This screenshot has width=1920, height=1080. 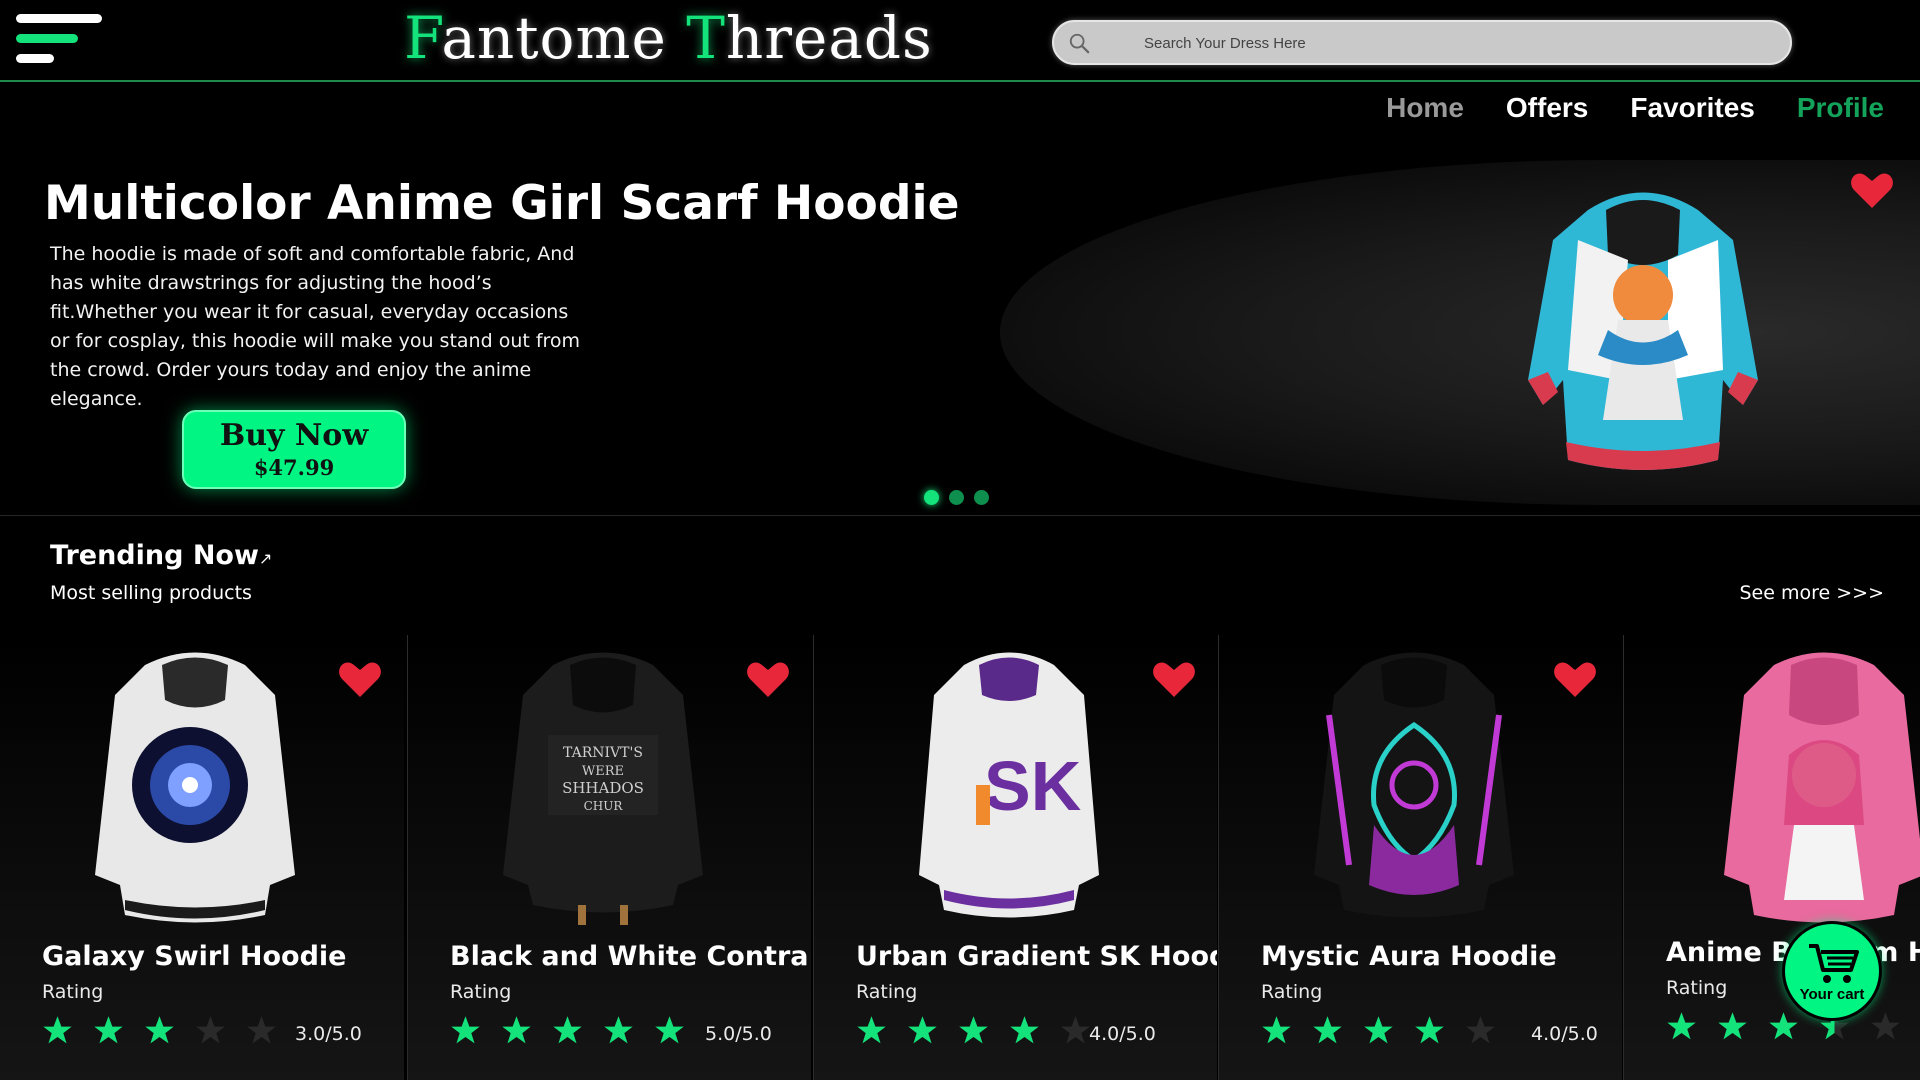 What do you see at coordinates (61, 40) in the screenshot?
I see `hamburger-menu-icon` at bounding box center [61, 40].